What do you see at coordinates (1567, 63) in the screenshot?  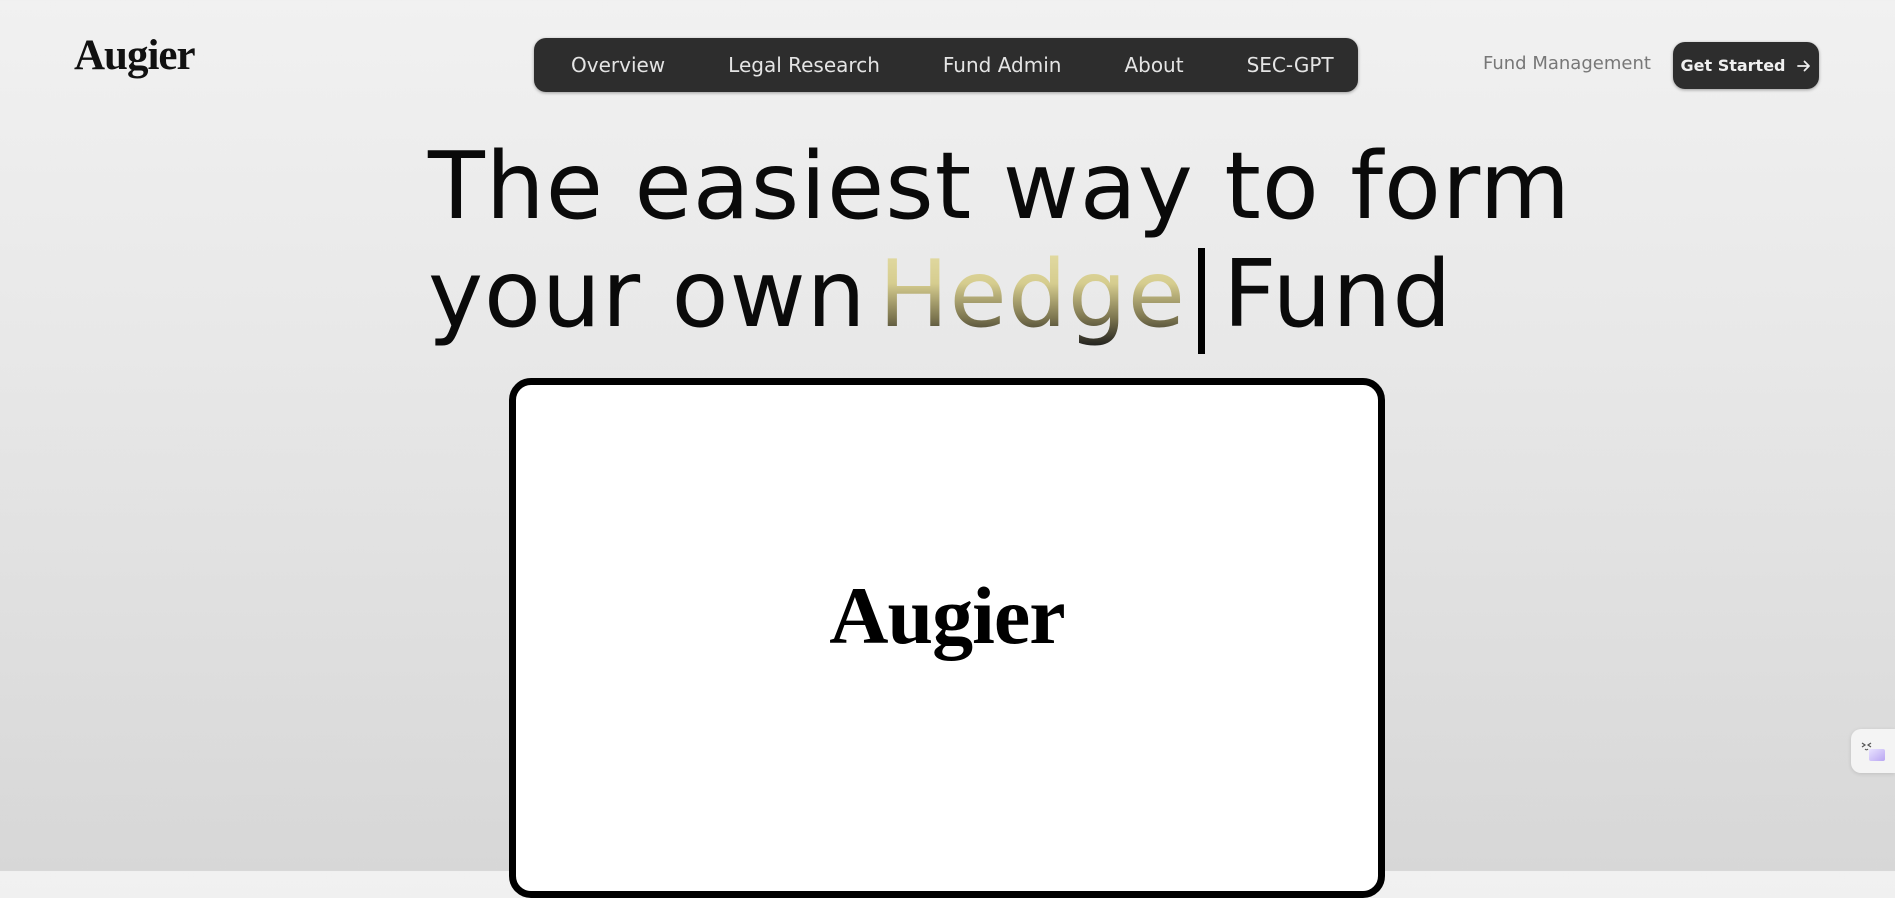 I see `fund-management-link: Fund Management` at bounding box center [1567, 63].